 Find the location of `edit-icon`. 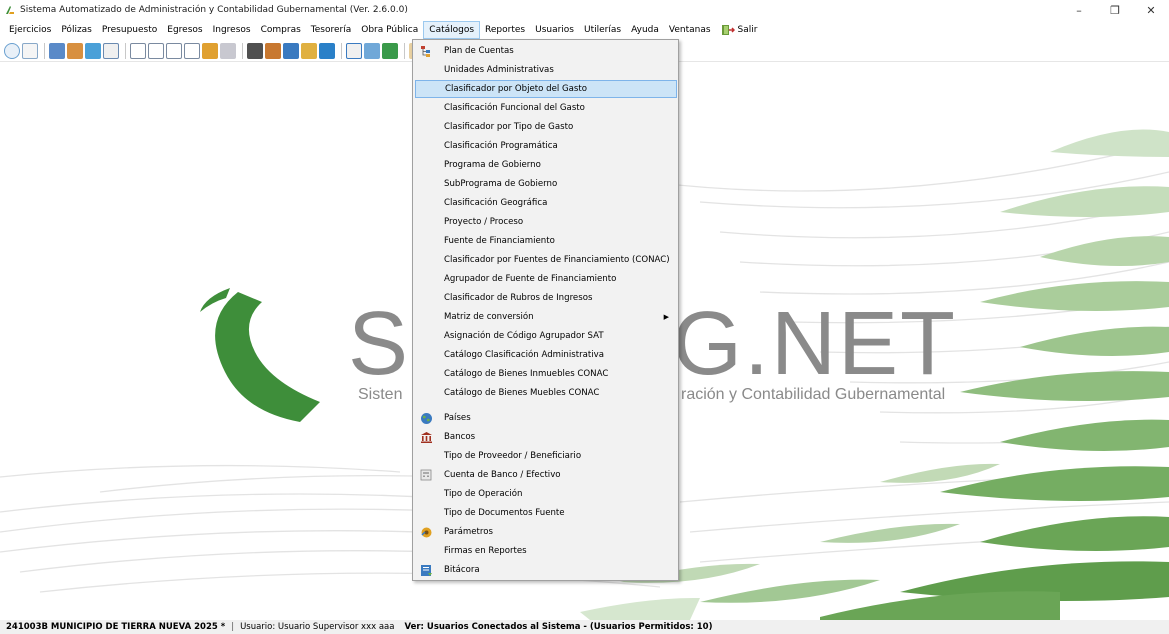

edit-icon is located at coordinates (273, 50).